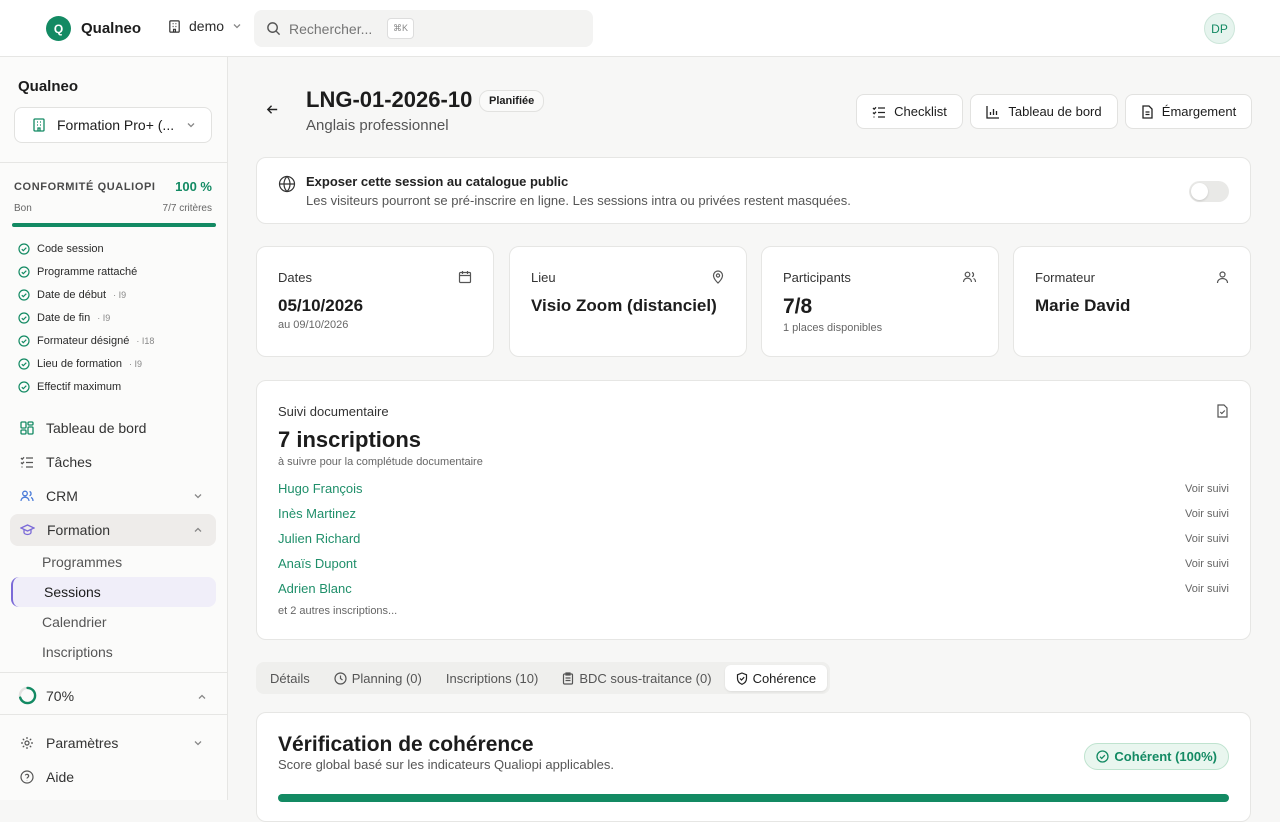  I want to click on stat-value: 05/10/2026, so click(321, 305).